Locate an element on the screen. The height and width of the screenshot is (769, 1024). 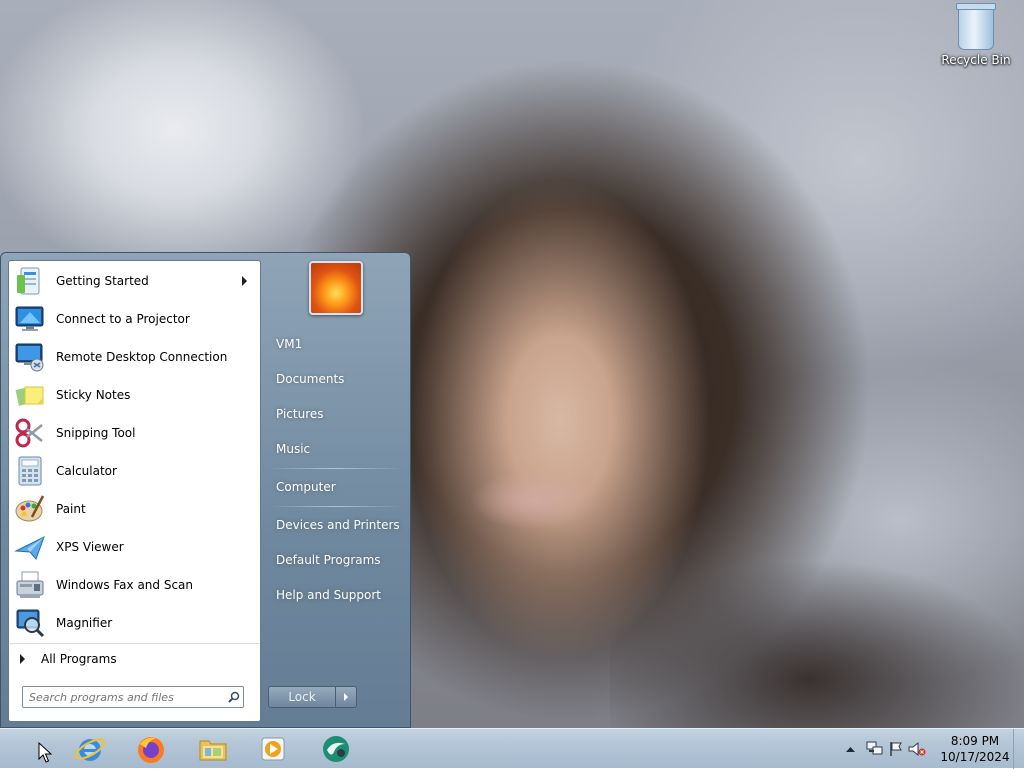
place-music: Music is located at coordinates (336, 449).